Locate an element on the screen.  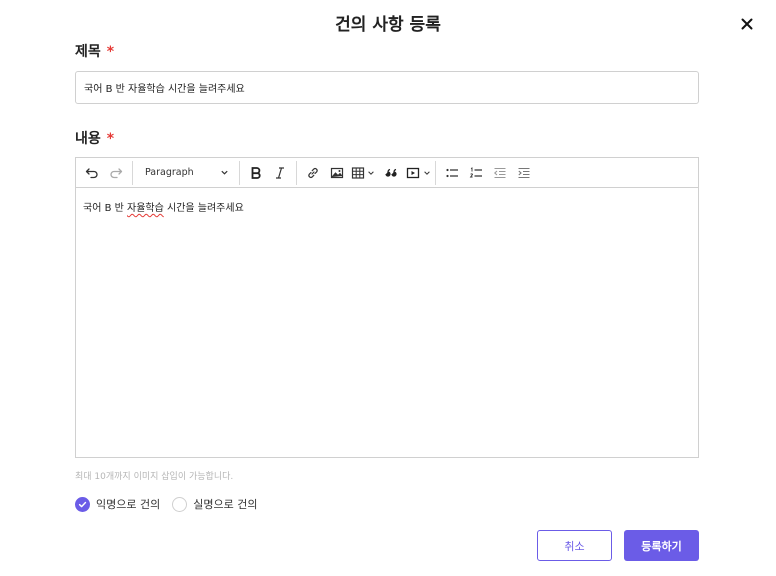
bulleted-list-button is located at coordinates (452, 173).